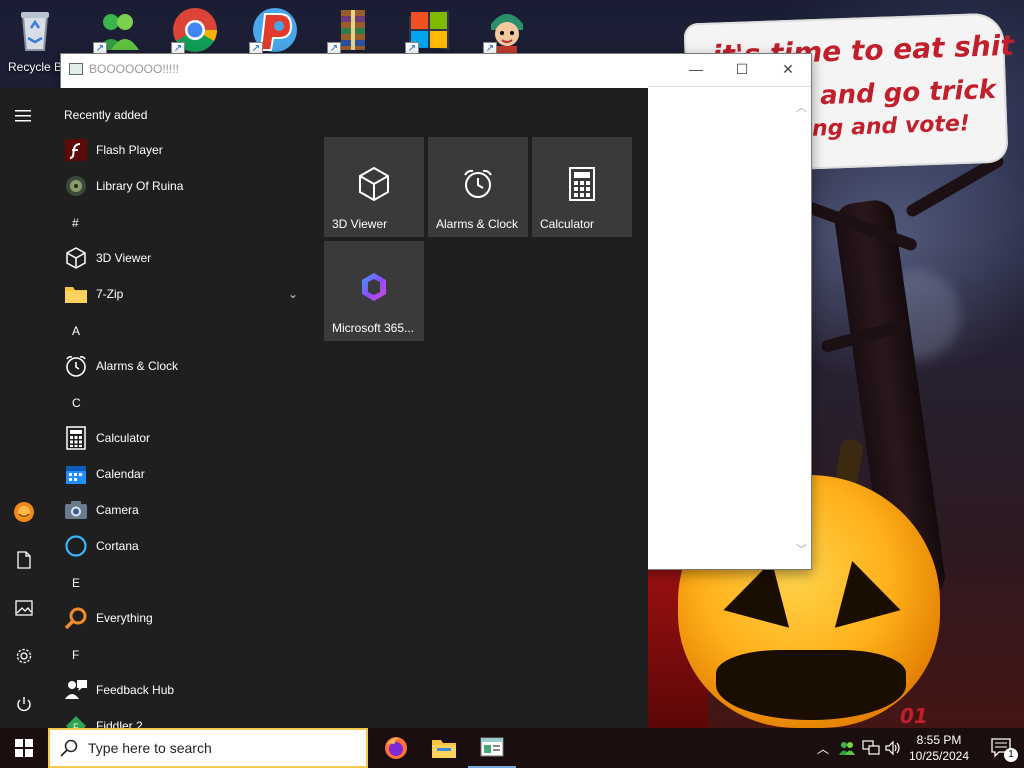 The height and width of the screenshot is (768, 1024). Describe the element at coordinates (24, 704) in the screenshot. I see `power-icon` at that location.